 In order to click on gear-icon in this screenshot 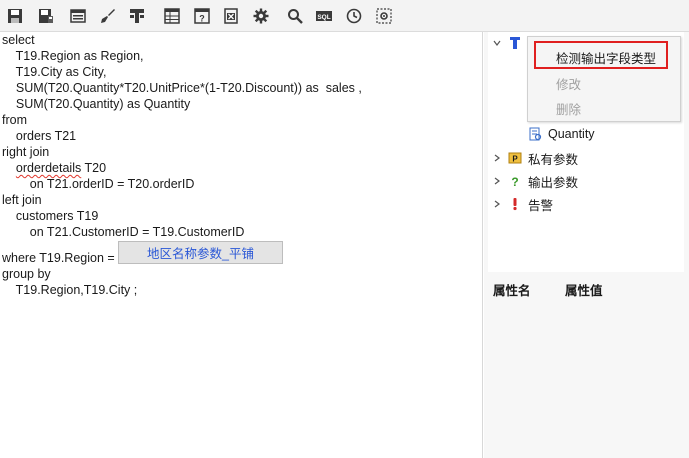, I will do `click(261, 16)`.